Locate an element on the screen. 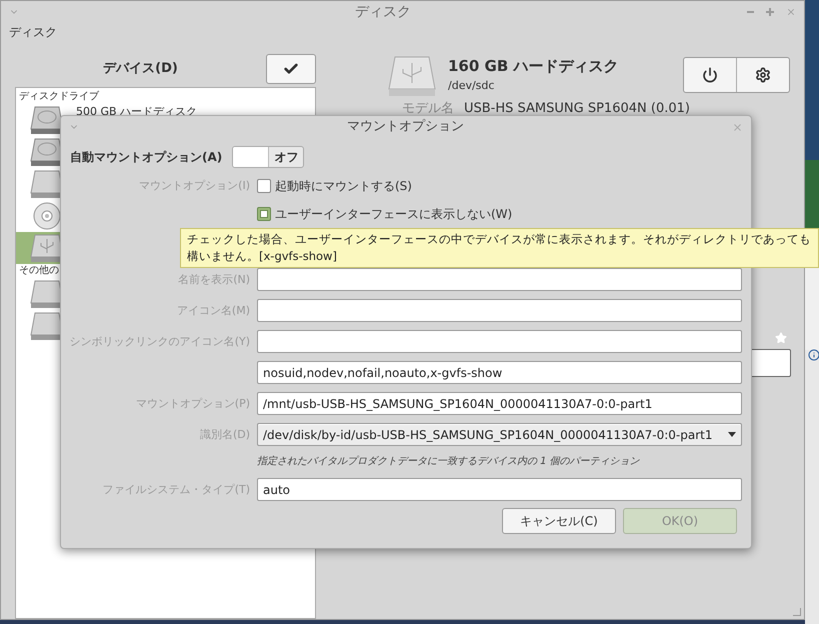 The width and height of the screenshot is (819, 624). model-value: USB-HS SAMSUNG SP1604N (0.01) is located at coordinates (577, 109).